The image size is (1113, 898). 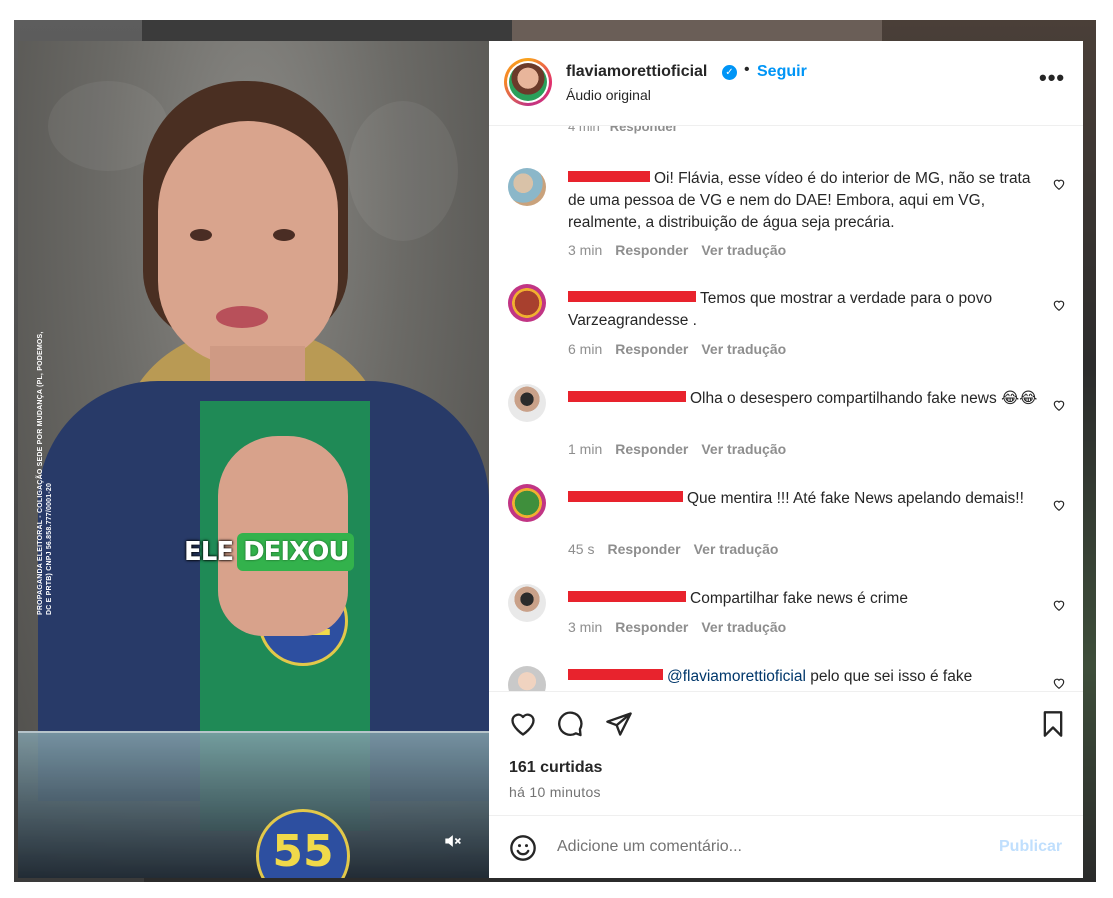 I want to click on comment-content: Compartilhar fake news é crime, so click(x=799, y=598).